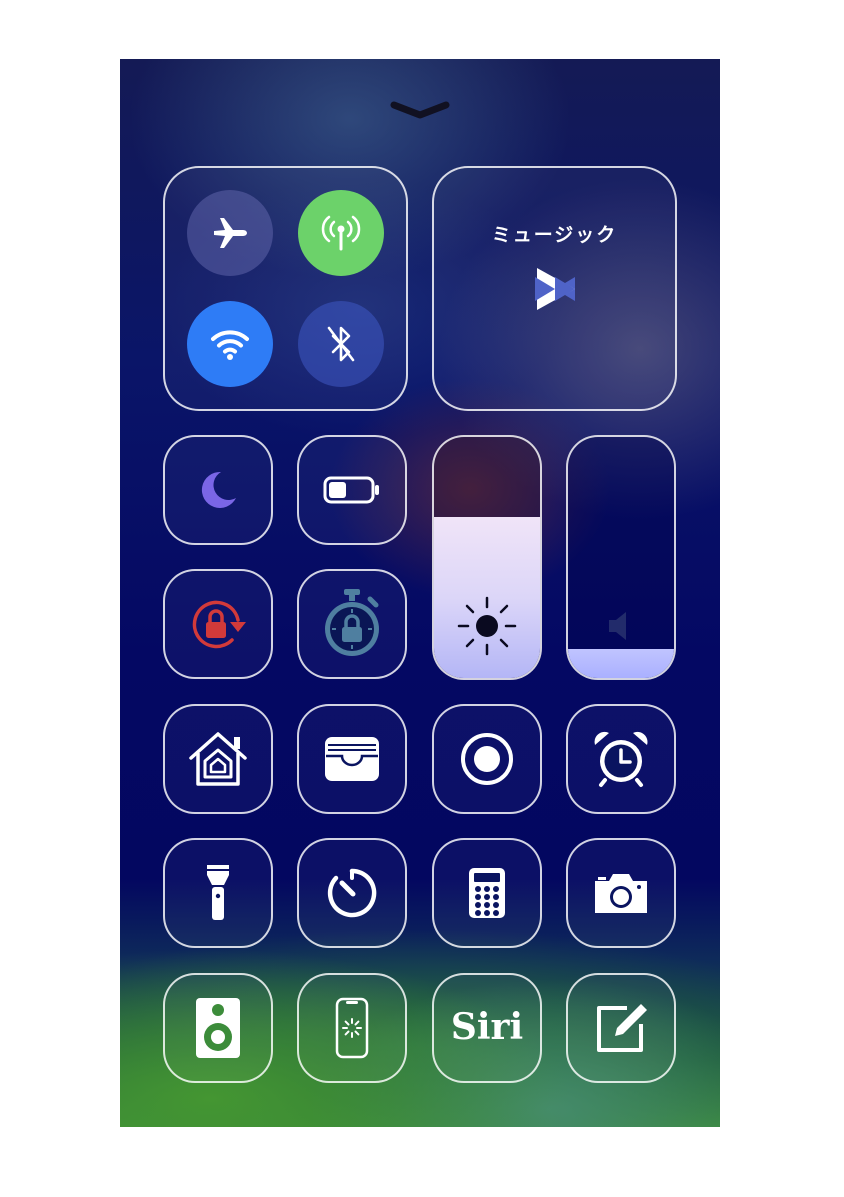  I want to click on alarm-clock-icon, so click(621, 759).